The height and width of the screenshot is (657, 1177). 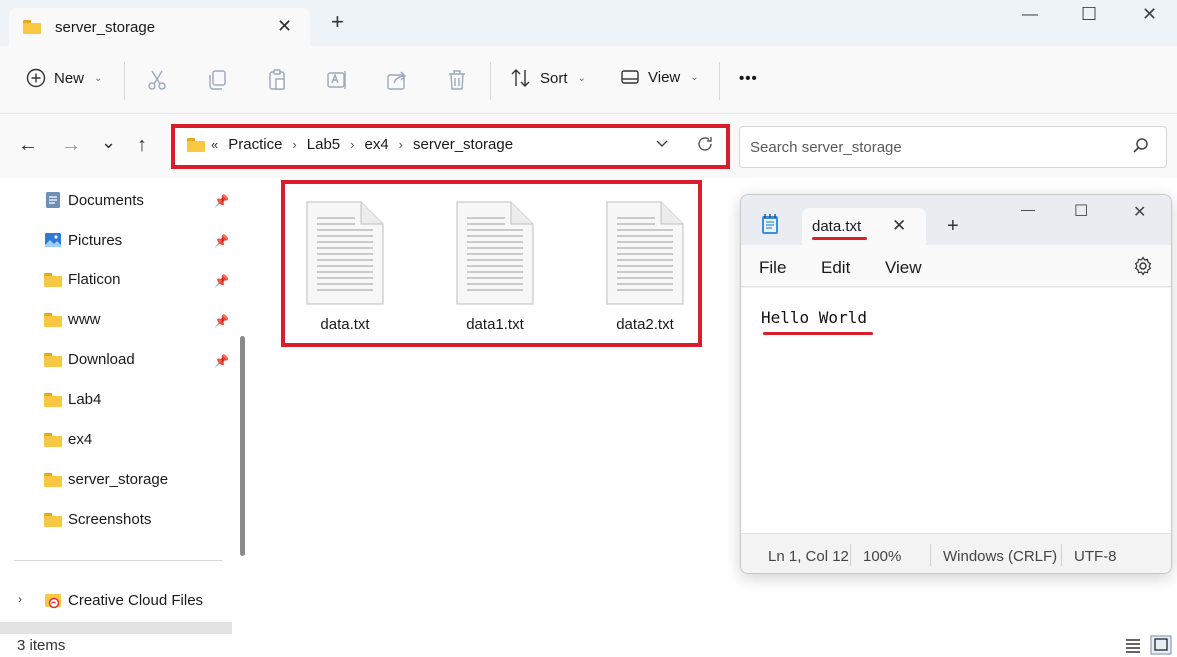 I want to click on expand-chevron-icon: ›, so click(x=20, y=599).